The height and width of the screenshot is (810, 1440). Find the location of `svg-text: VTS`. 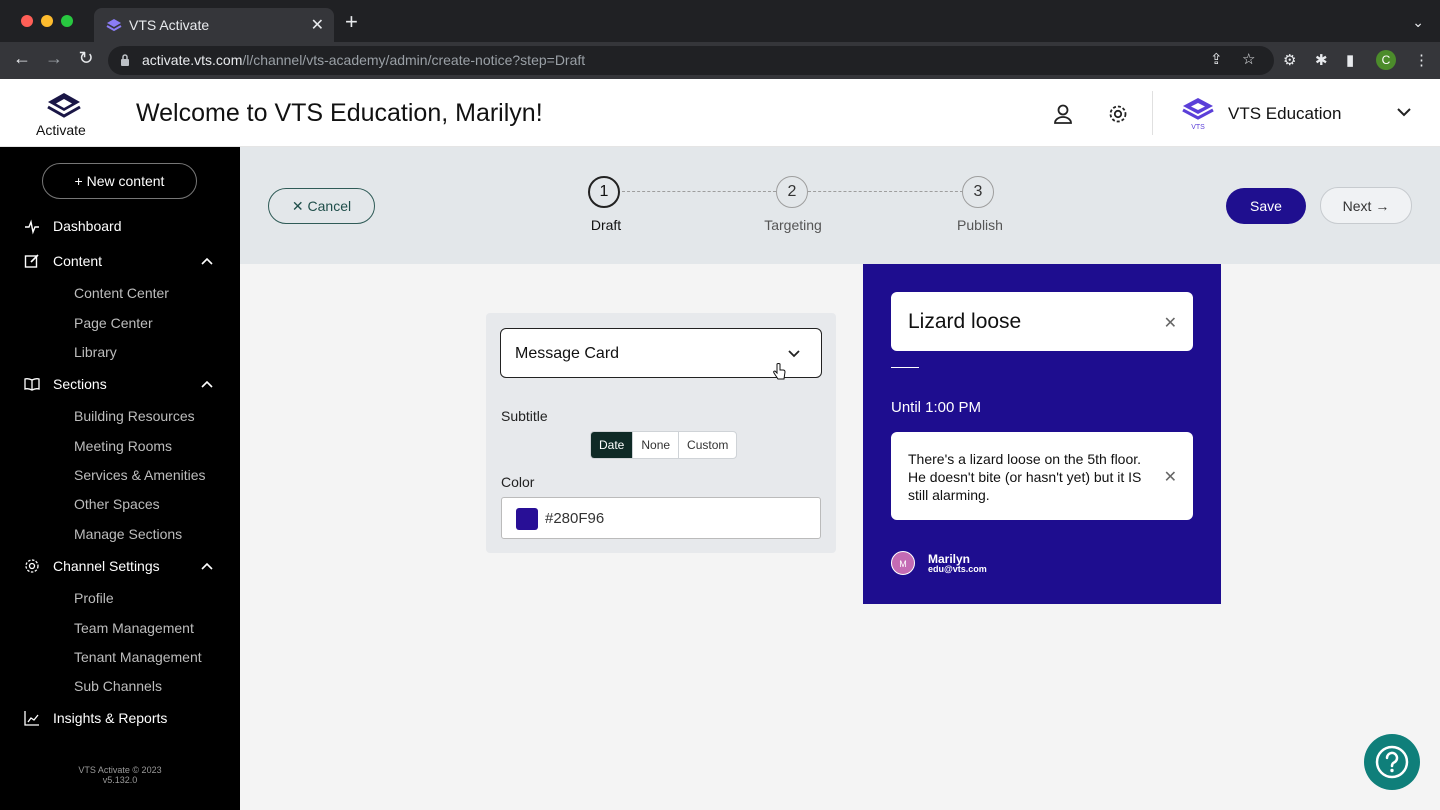

svg-text: VTS is located at coordinates (1198, 127).